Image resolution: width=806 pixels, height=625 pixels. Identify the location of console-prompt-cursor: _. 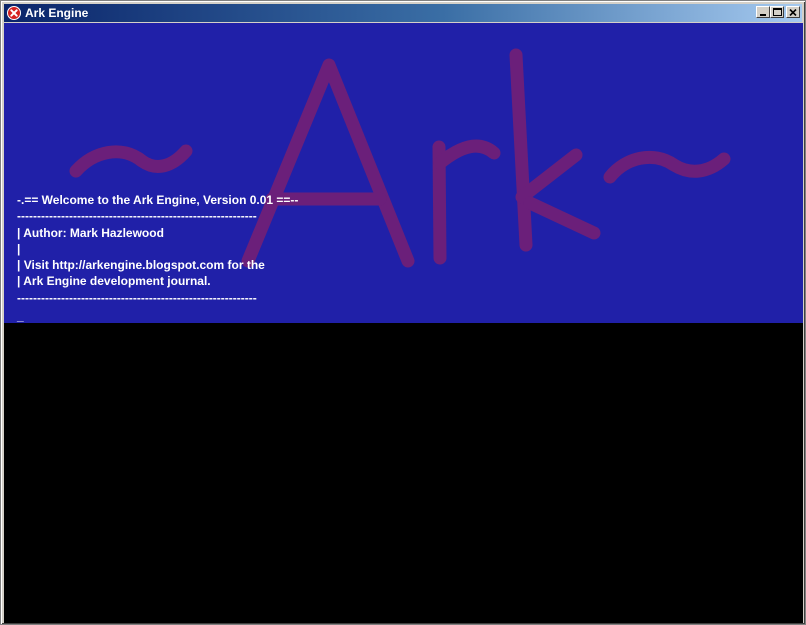
(157, 315).